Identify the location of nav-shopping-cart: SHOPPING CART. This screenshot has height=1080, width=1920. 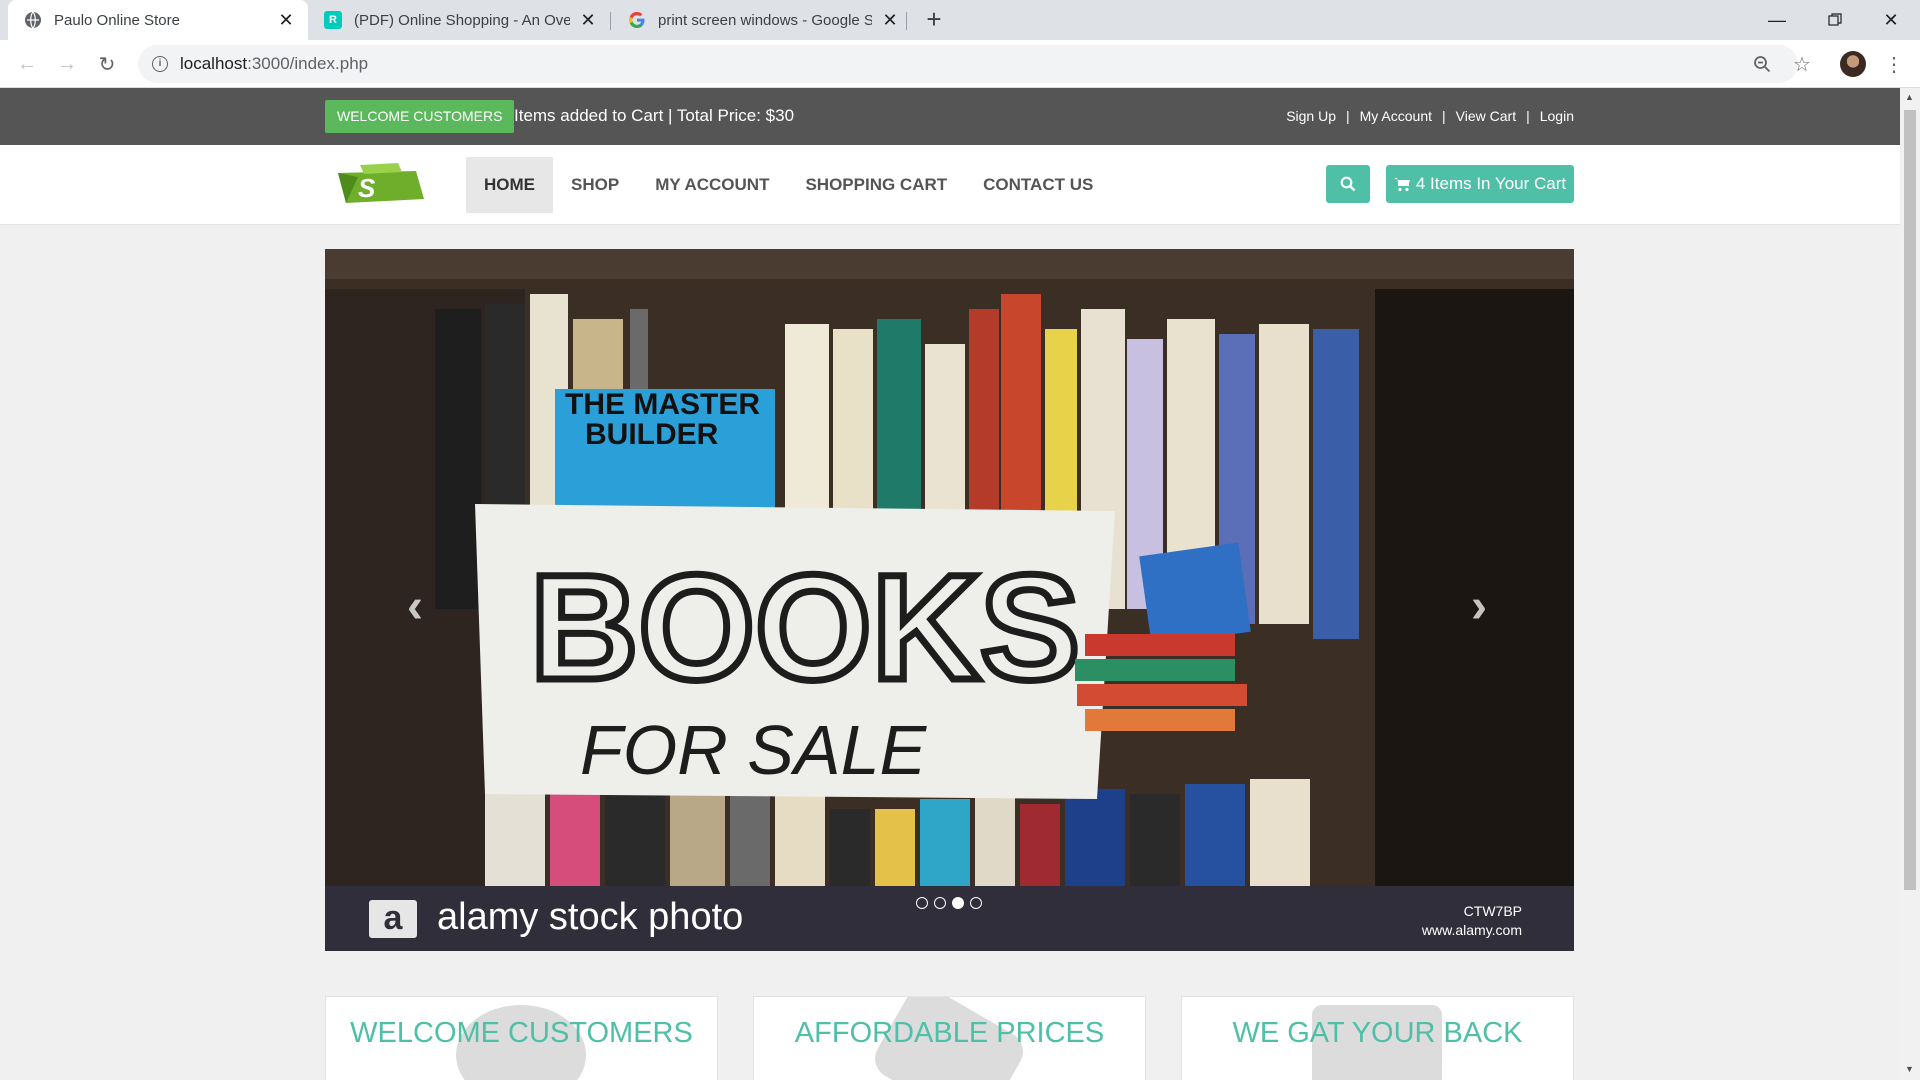
(876, 185).